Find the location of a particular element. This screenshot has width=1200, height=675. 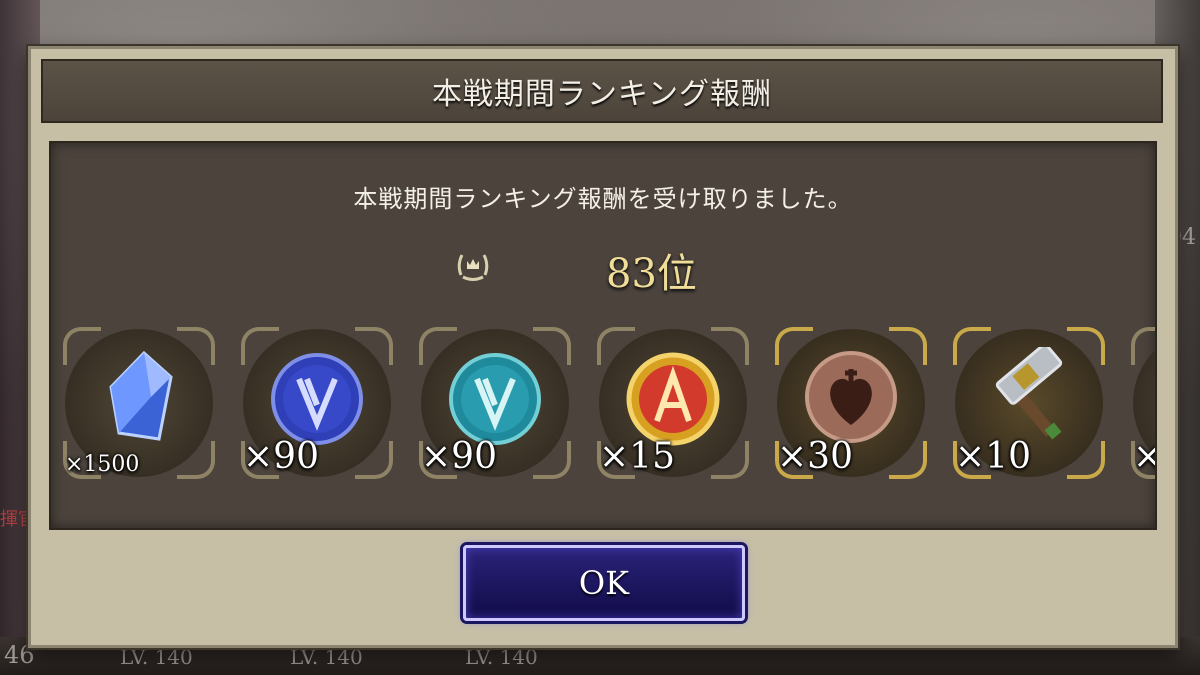

background-level-4: LV. 140 is located at coordinates (501, 657).